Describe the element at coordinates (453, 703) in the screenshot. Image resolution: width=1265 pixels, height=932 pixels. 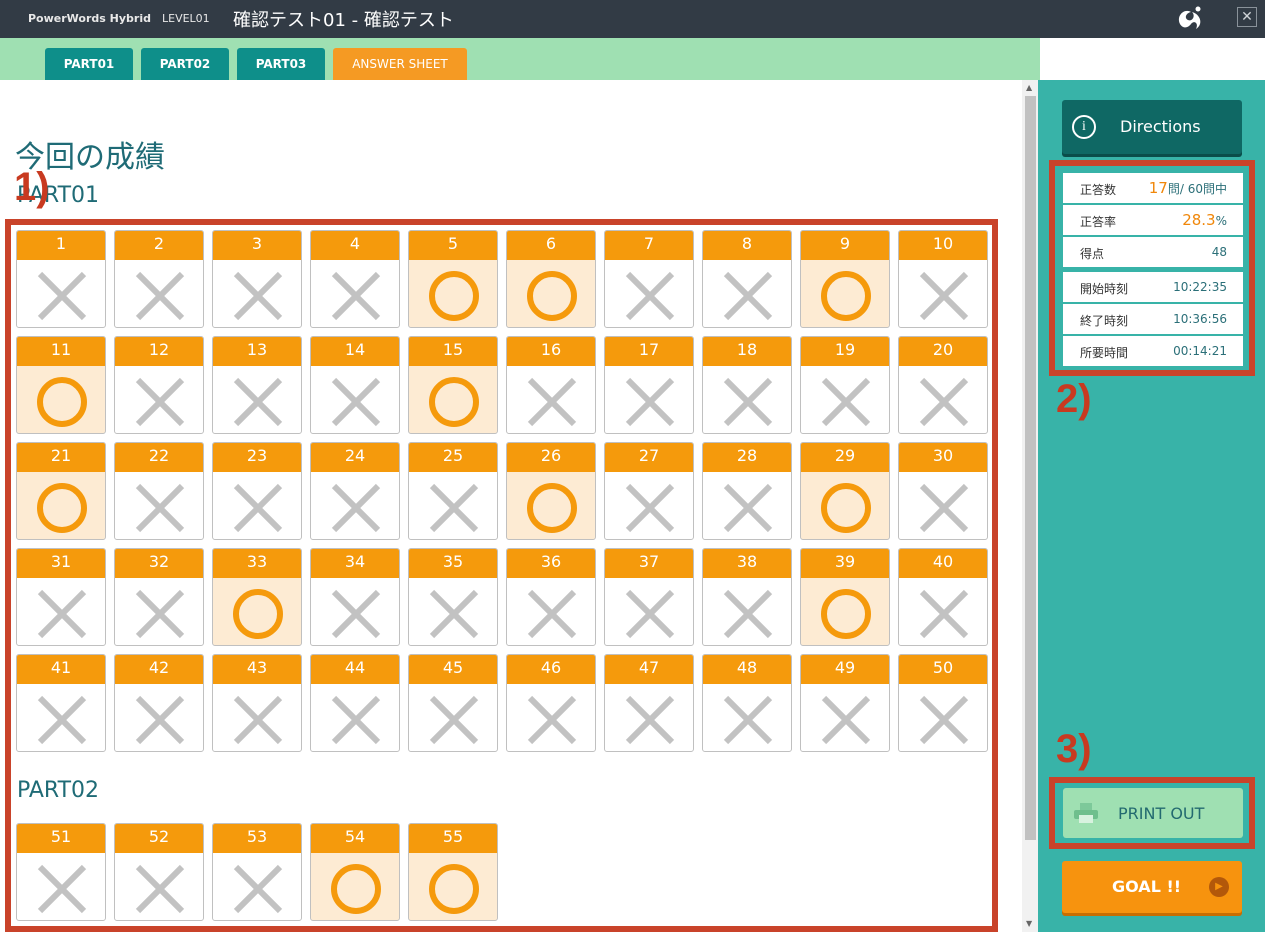
I see `answer-cell-45: 45` at that location.